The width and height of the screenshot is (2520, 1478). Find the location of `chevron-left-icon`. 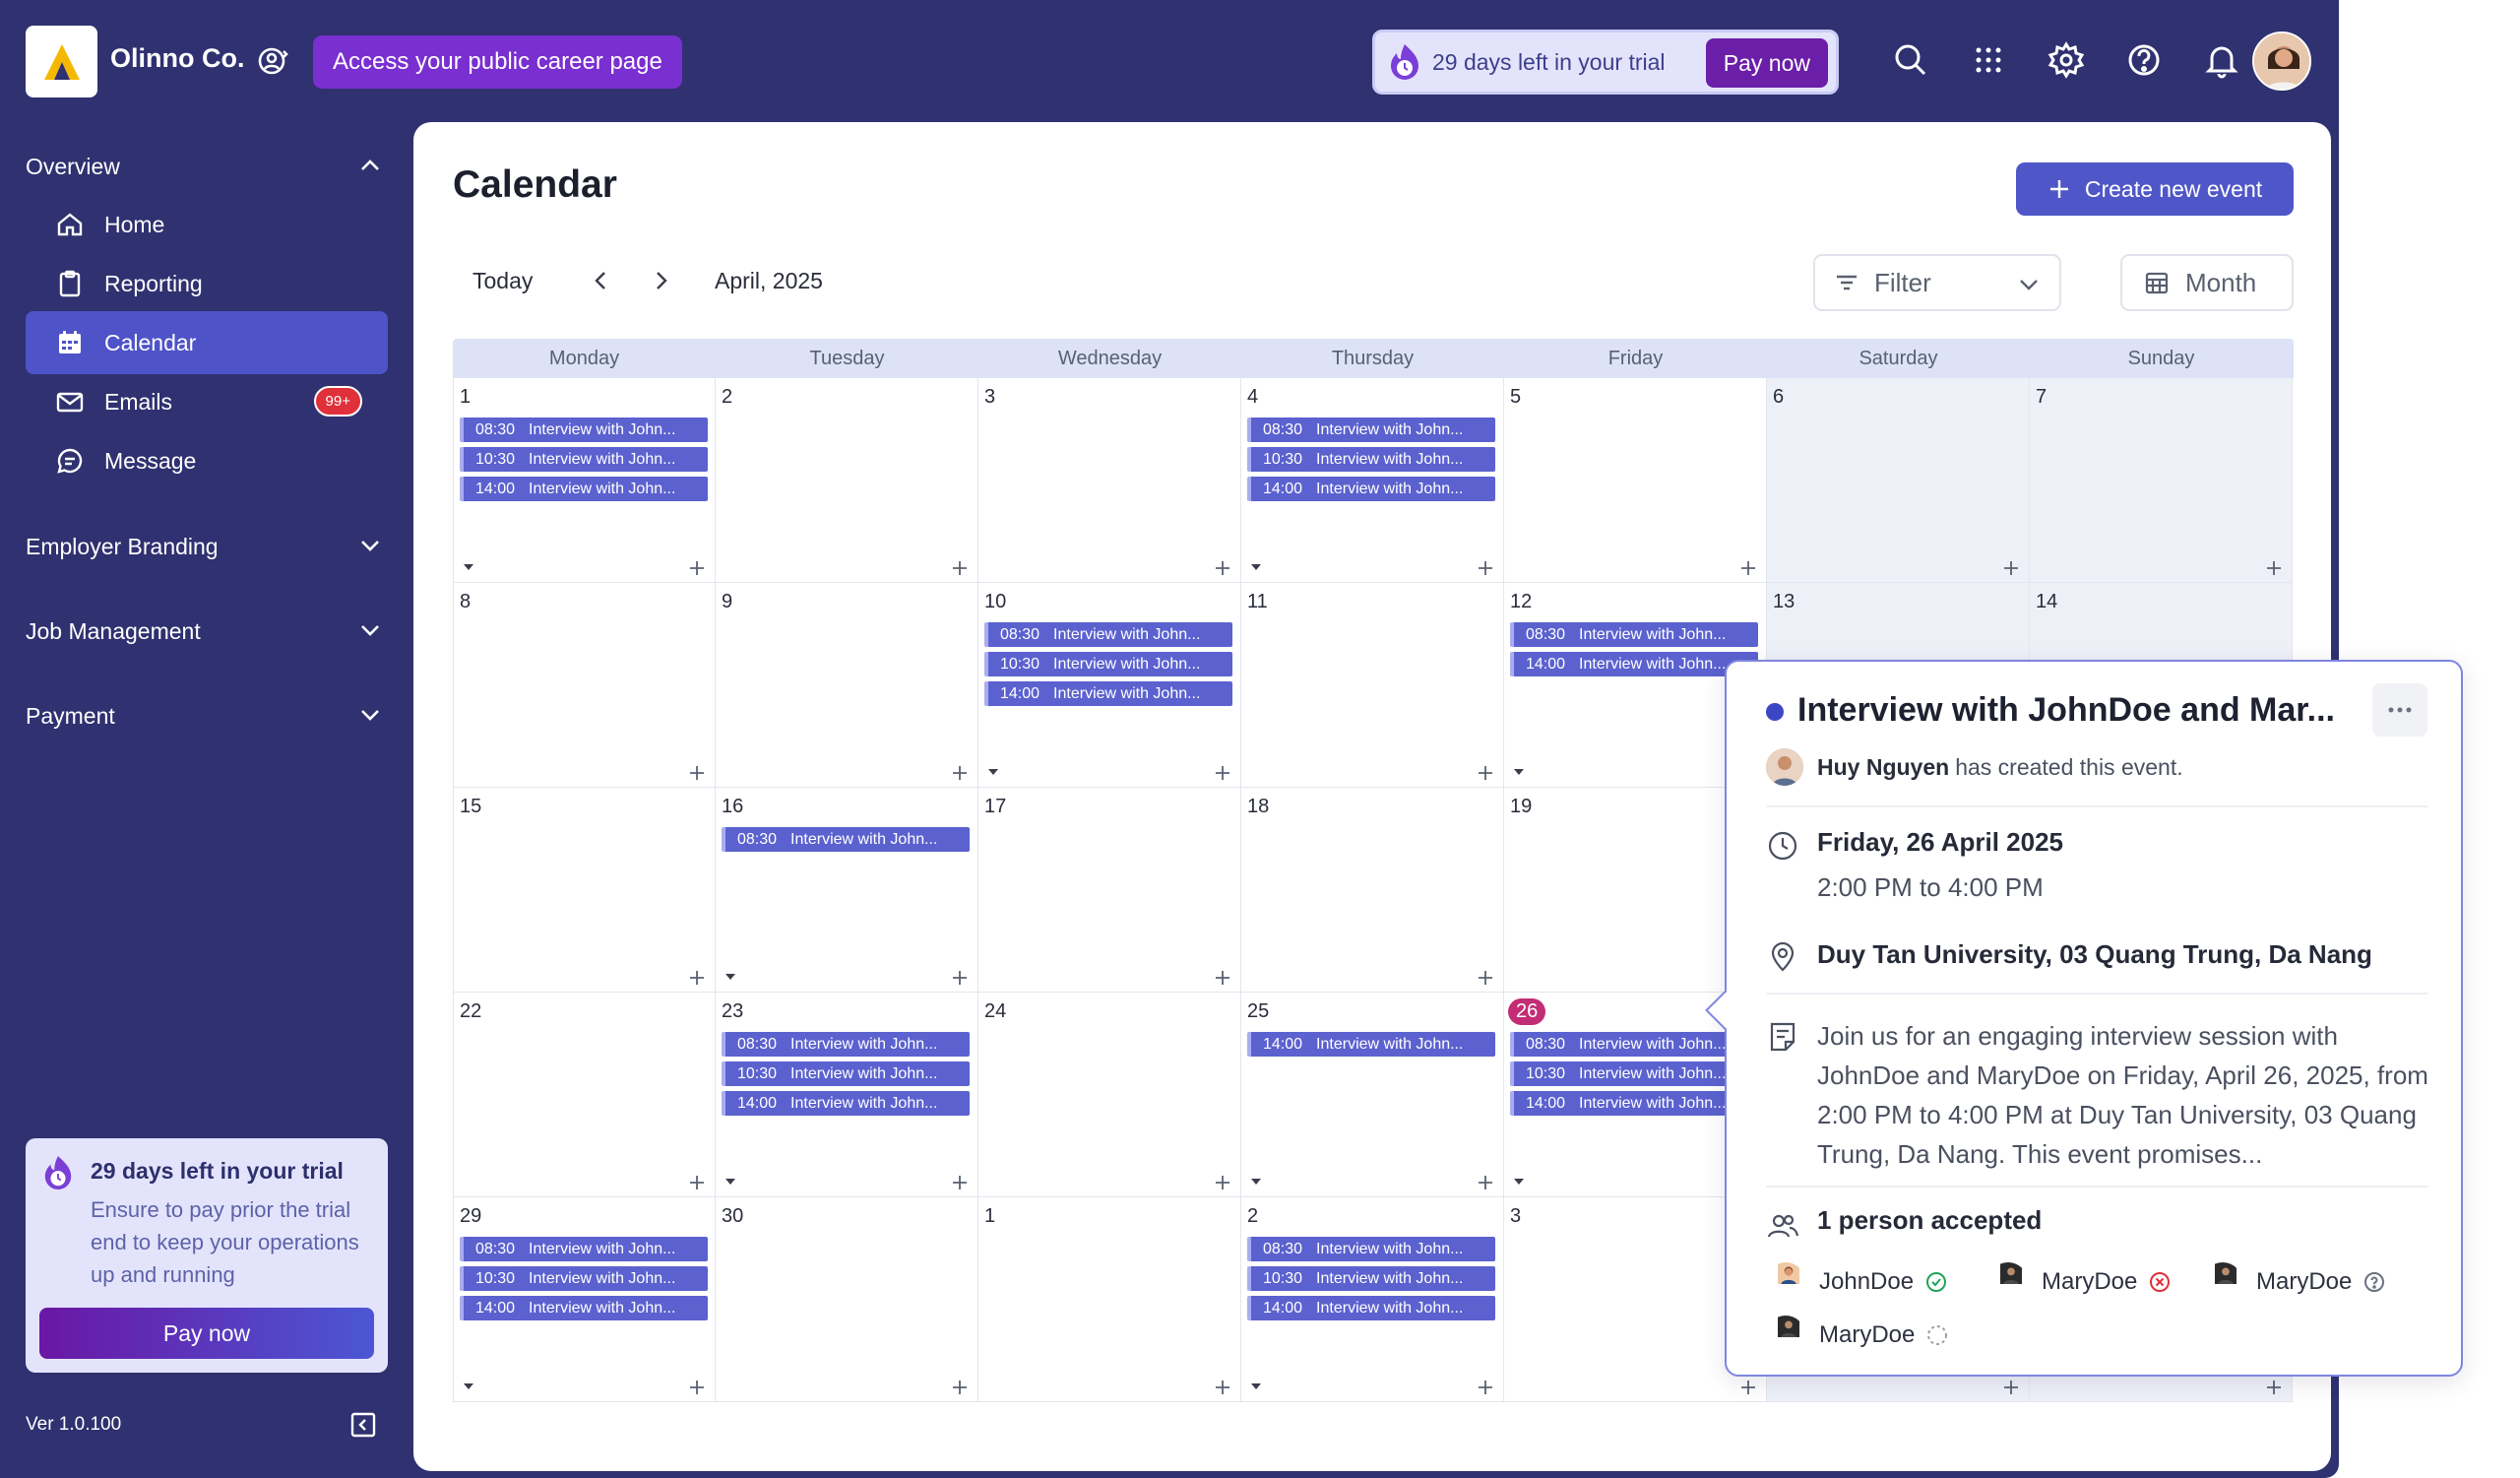

chevron-left-icon is located at coordinates (601, 280).